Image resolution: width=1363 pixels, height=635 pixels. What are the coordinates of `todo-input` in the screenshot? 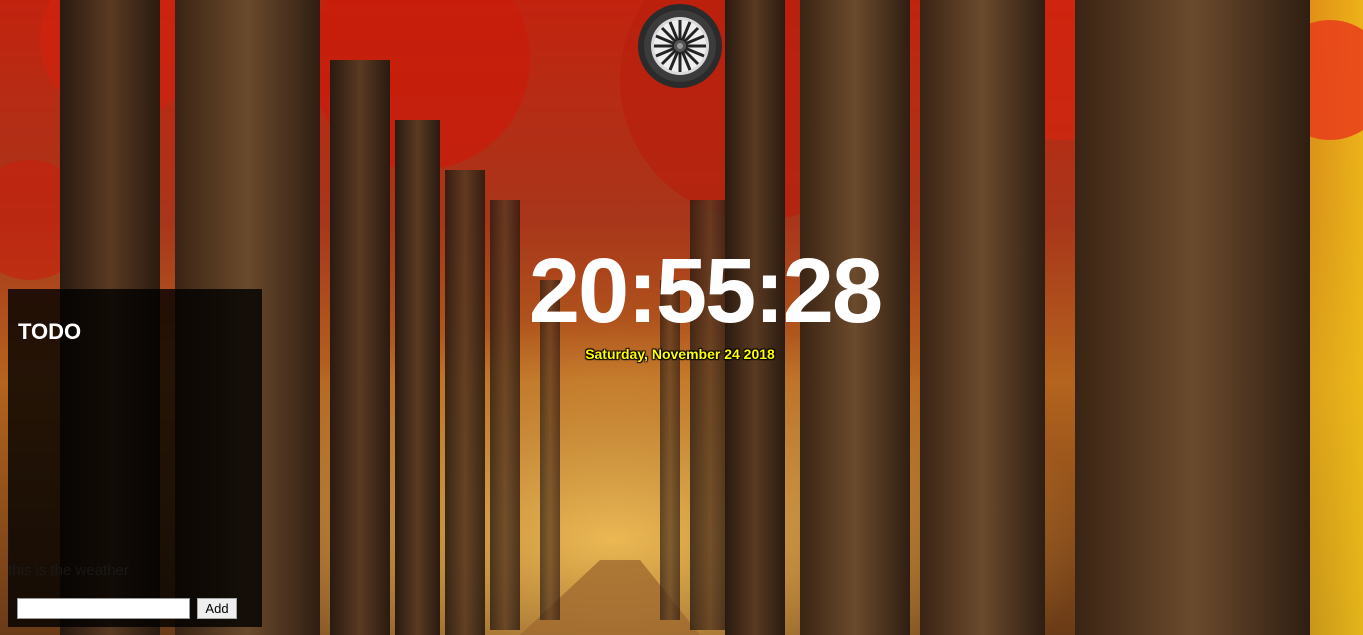 It's located at (103, 608).